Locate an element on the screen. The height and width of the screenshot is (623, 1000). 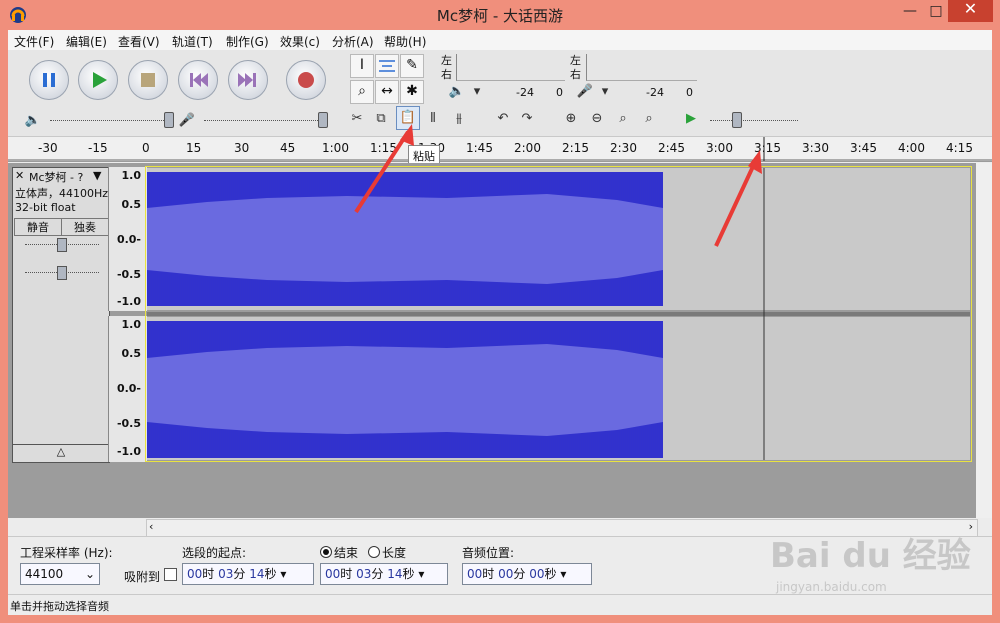
copy-icon: ⧉ is located at coordinates (381, 119).